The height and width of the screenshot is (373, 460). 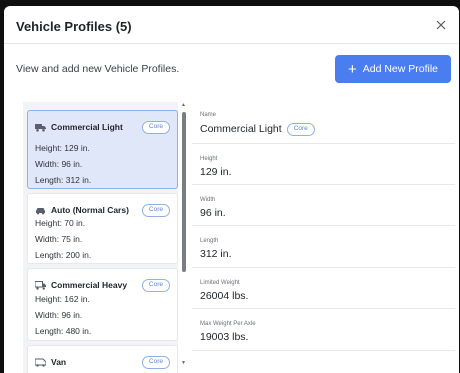 I want to click on modal-header: Vehicle Profiles (5), so click(x=231, y=25).